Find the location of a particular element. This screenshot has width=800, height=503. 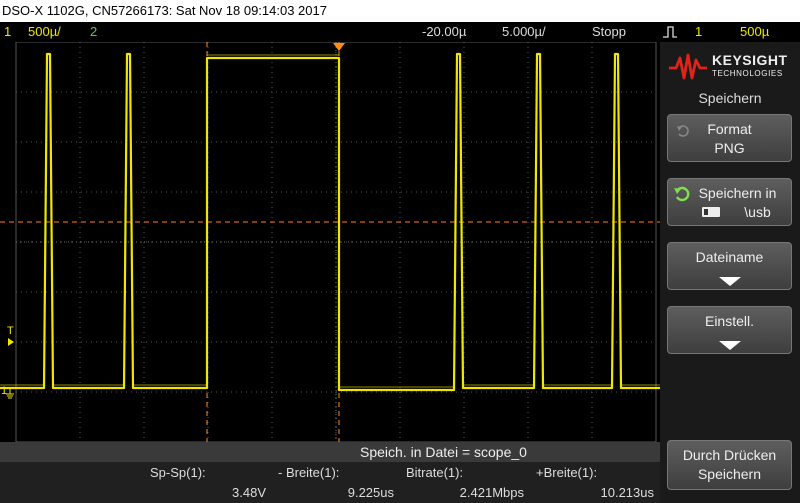

ch1-number: 1 is located at coordinates (7, 32).